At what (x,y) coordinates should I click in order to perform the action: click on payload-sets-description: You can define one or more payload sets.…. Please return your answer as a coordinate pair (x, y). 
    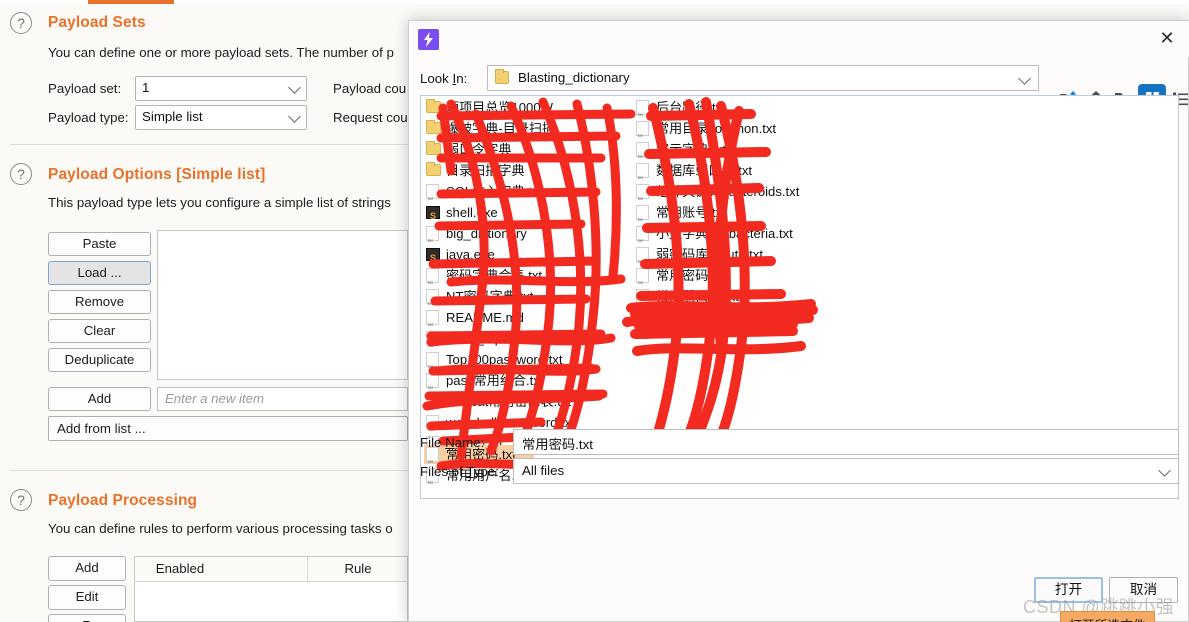
    Looking at the image, I should click on (221, 52).